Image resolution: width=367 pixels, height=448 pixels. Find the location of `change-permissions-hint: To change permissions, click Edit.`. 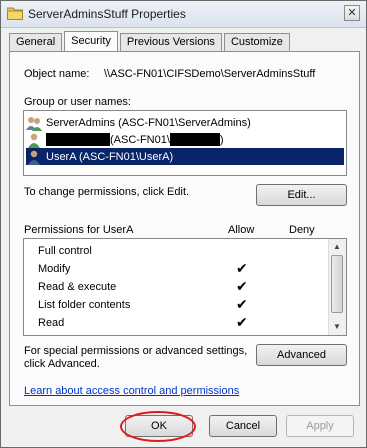

change-permissions-hint: To change permissions, click Edit. is located at coordinates (107, 192).